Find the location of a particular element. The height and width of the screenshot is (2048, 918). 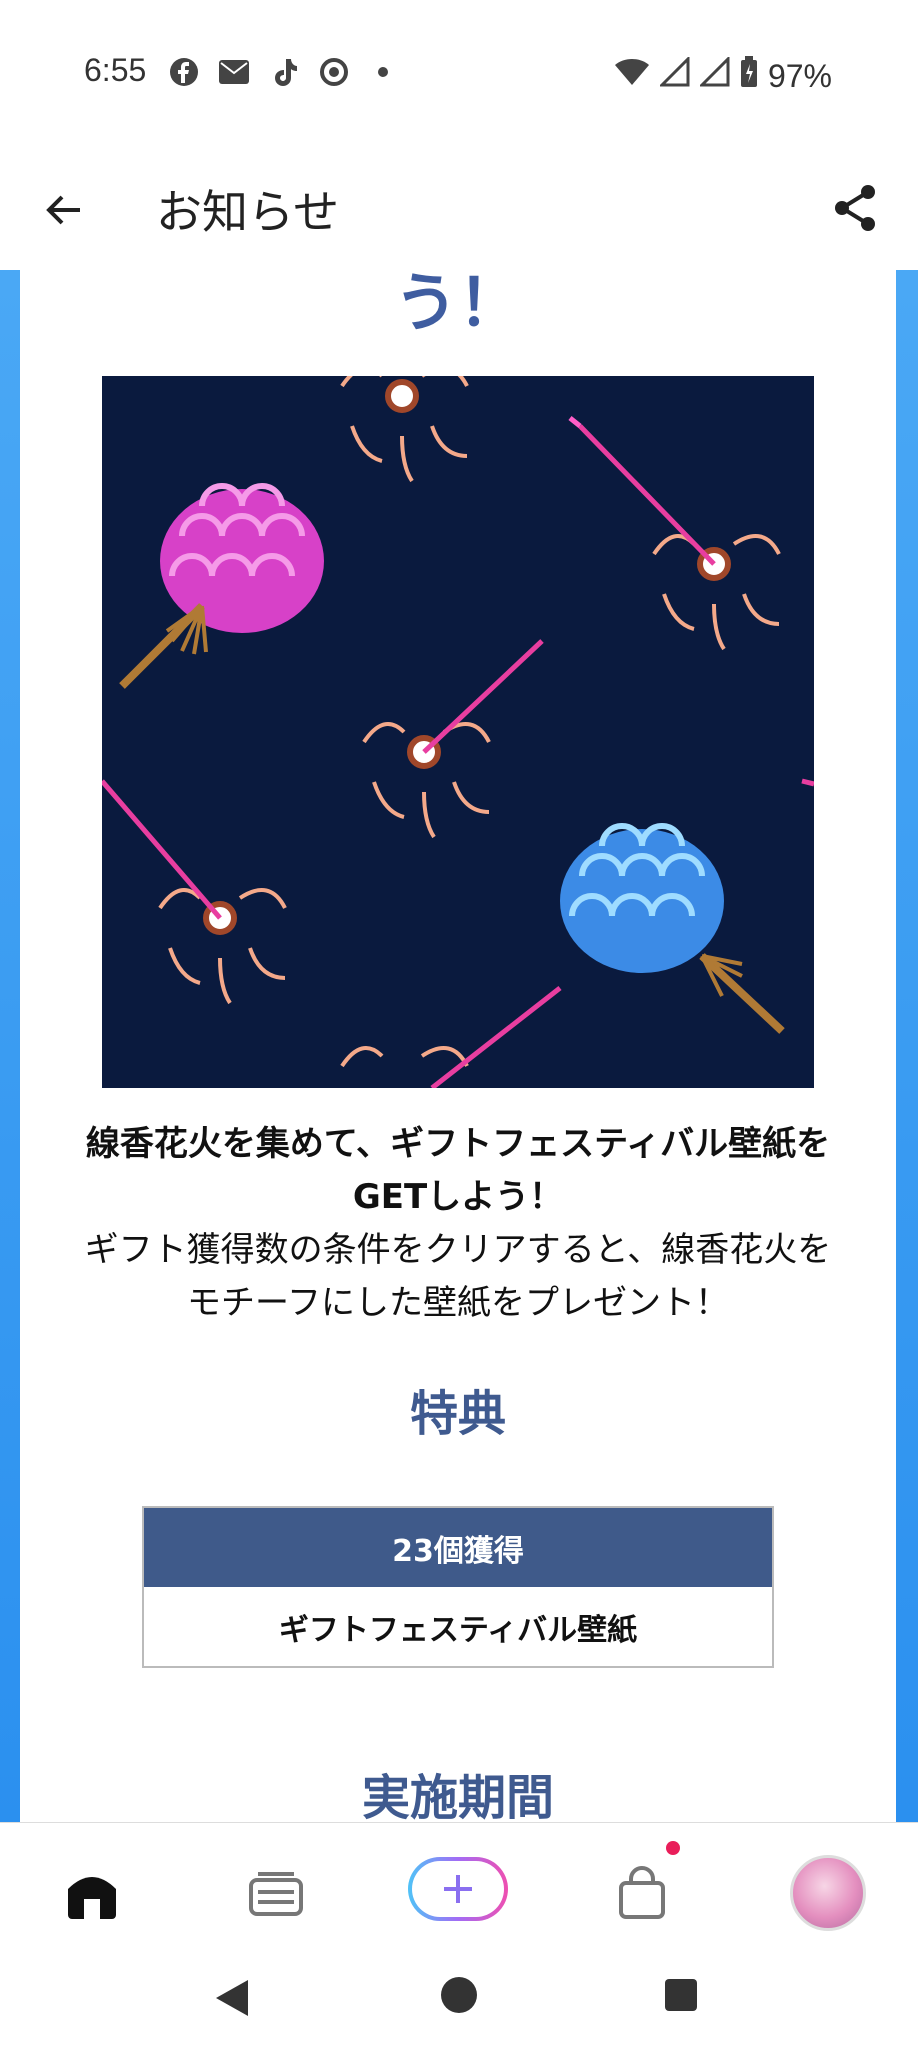

nav-home is located at coordinates (92, 1893).